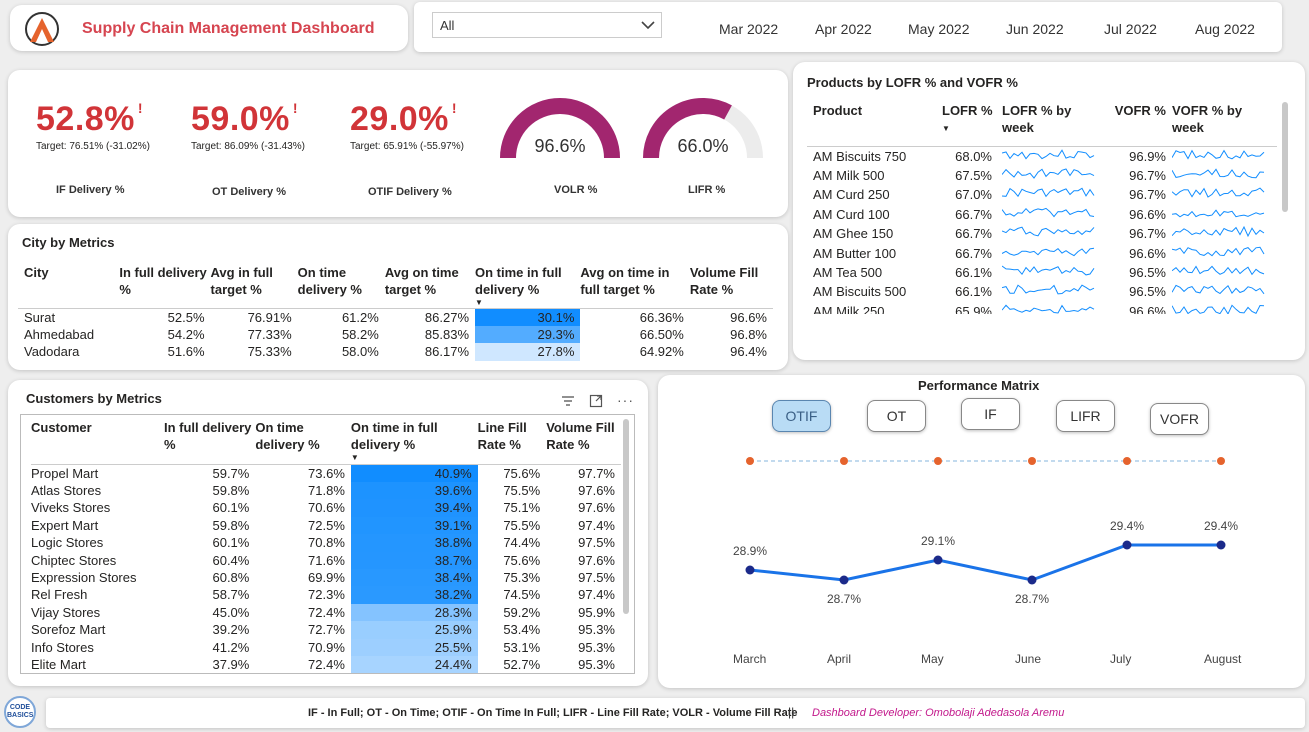 Image resolution: width=1309 pixels, height=732 pixels. I want to click on table-row: AM Biscuits 500 66.1% 96.5%, so click(1042, 291).